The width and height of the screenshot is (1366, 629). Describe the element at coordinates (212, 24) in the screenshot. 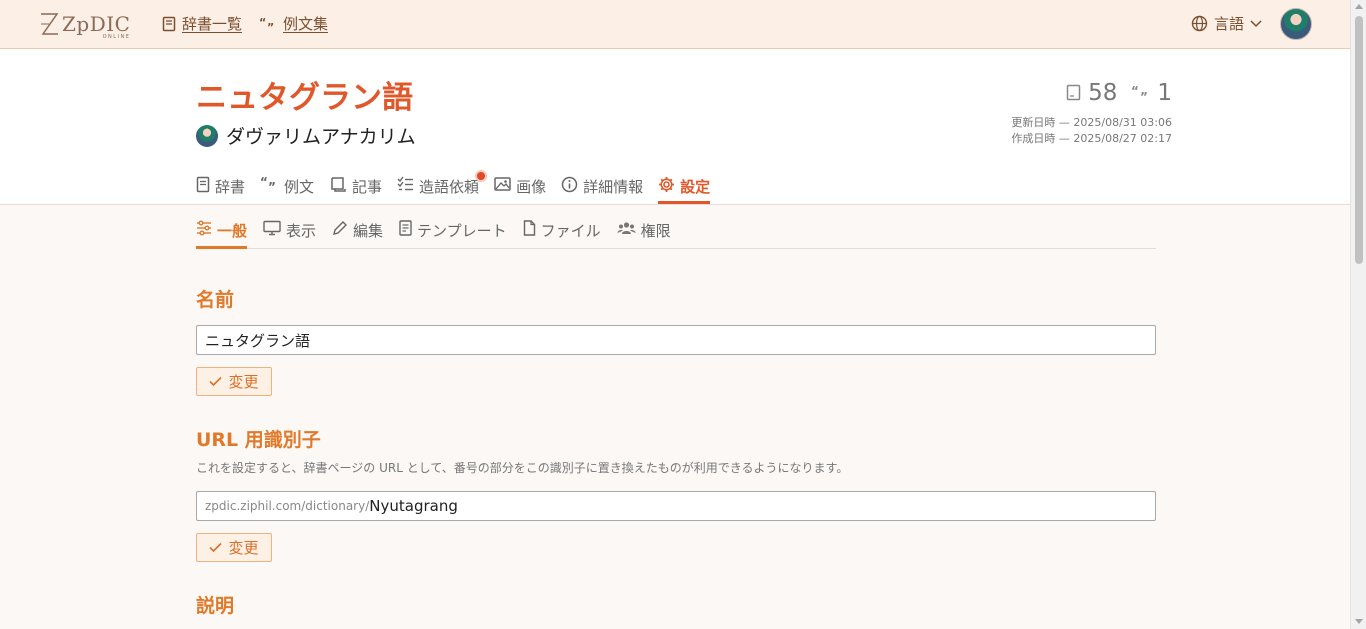

I see `nav-dictionary-list-label: 辞書一覧` at that location.